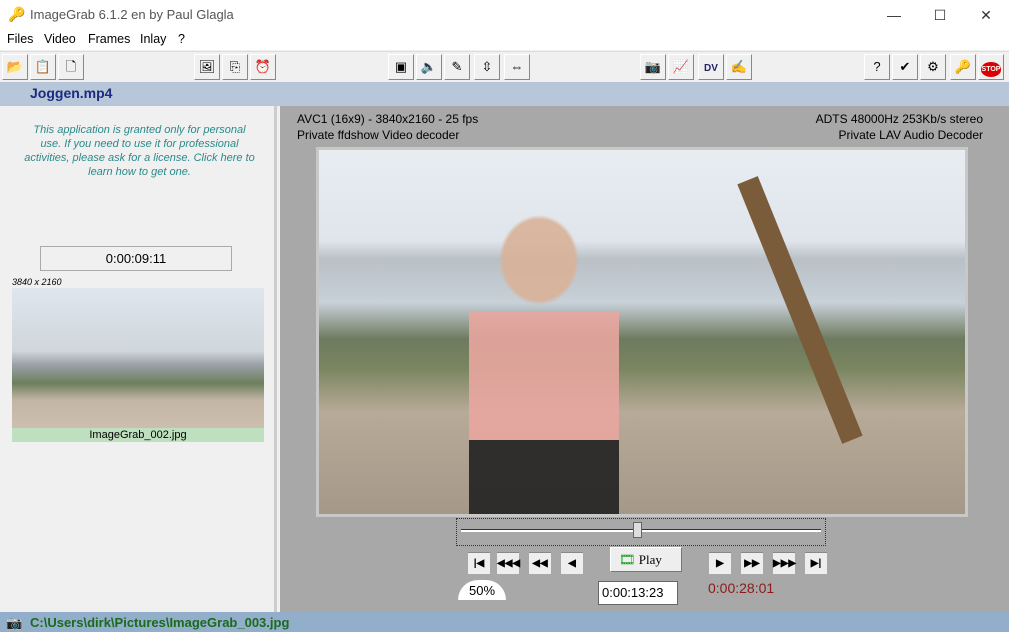  What do you see at coordinates (388, 119) in the screenshot?
I see `video-format: AVC1 (16x9) - 3840x2160 - 25 fps` at bounding box center [388, 119].